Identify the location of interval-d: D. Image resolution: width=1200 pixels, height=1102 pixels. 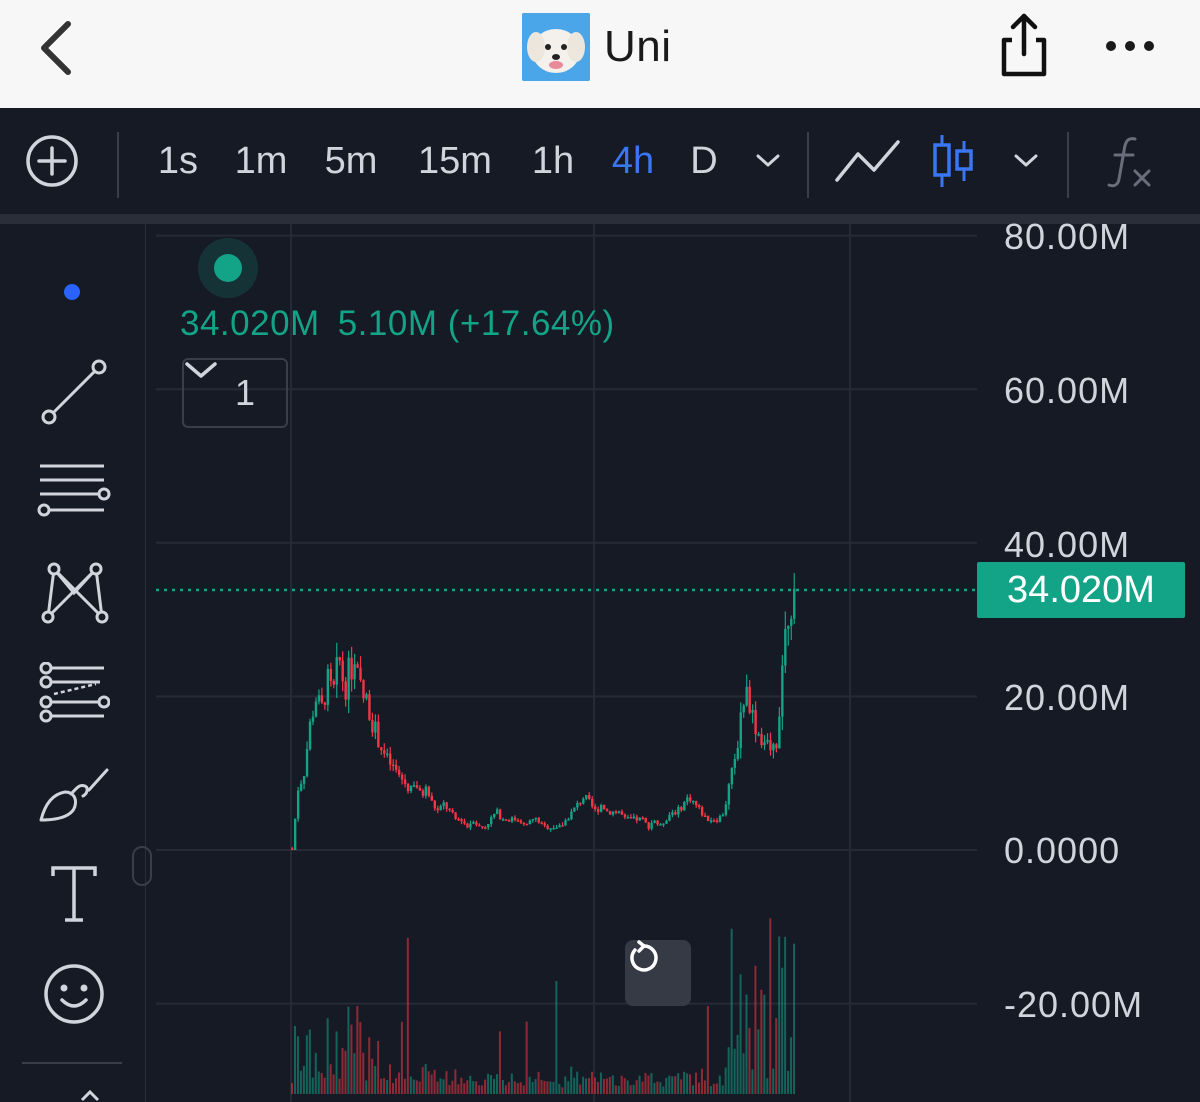
(704, 161).